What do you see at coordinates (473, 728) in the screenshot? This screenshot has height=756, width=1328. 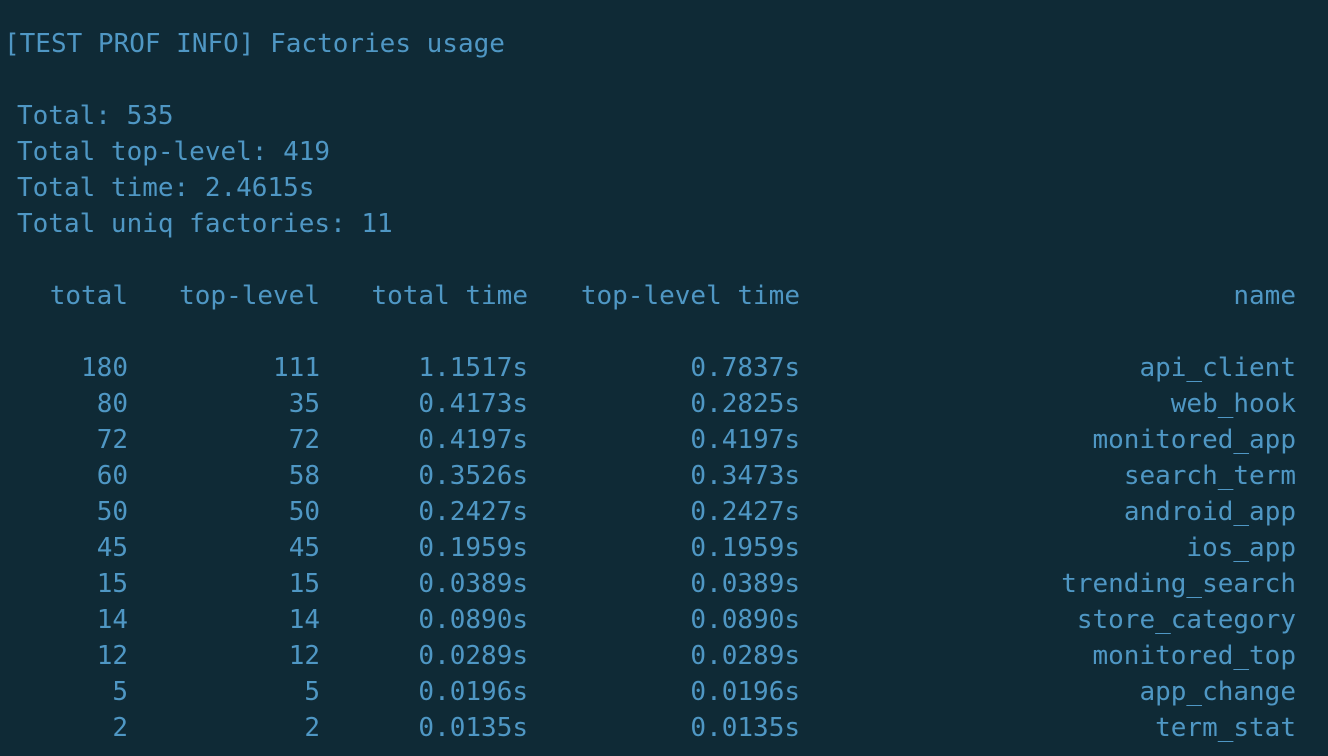 I see `cell-total-time: 0.0135s` at bounding box center [473, 728].